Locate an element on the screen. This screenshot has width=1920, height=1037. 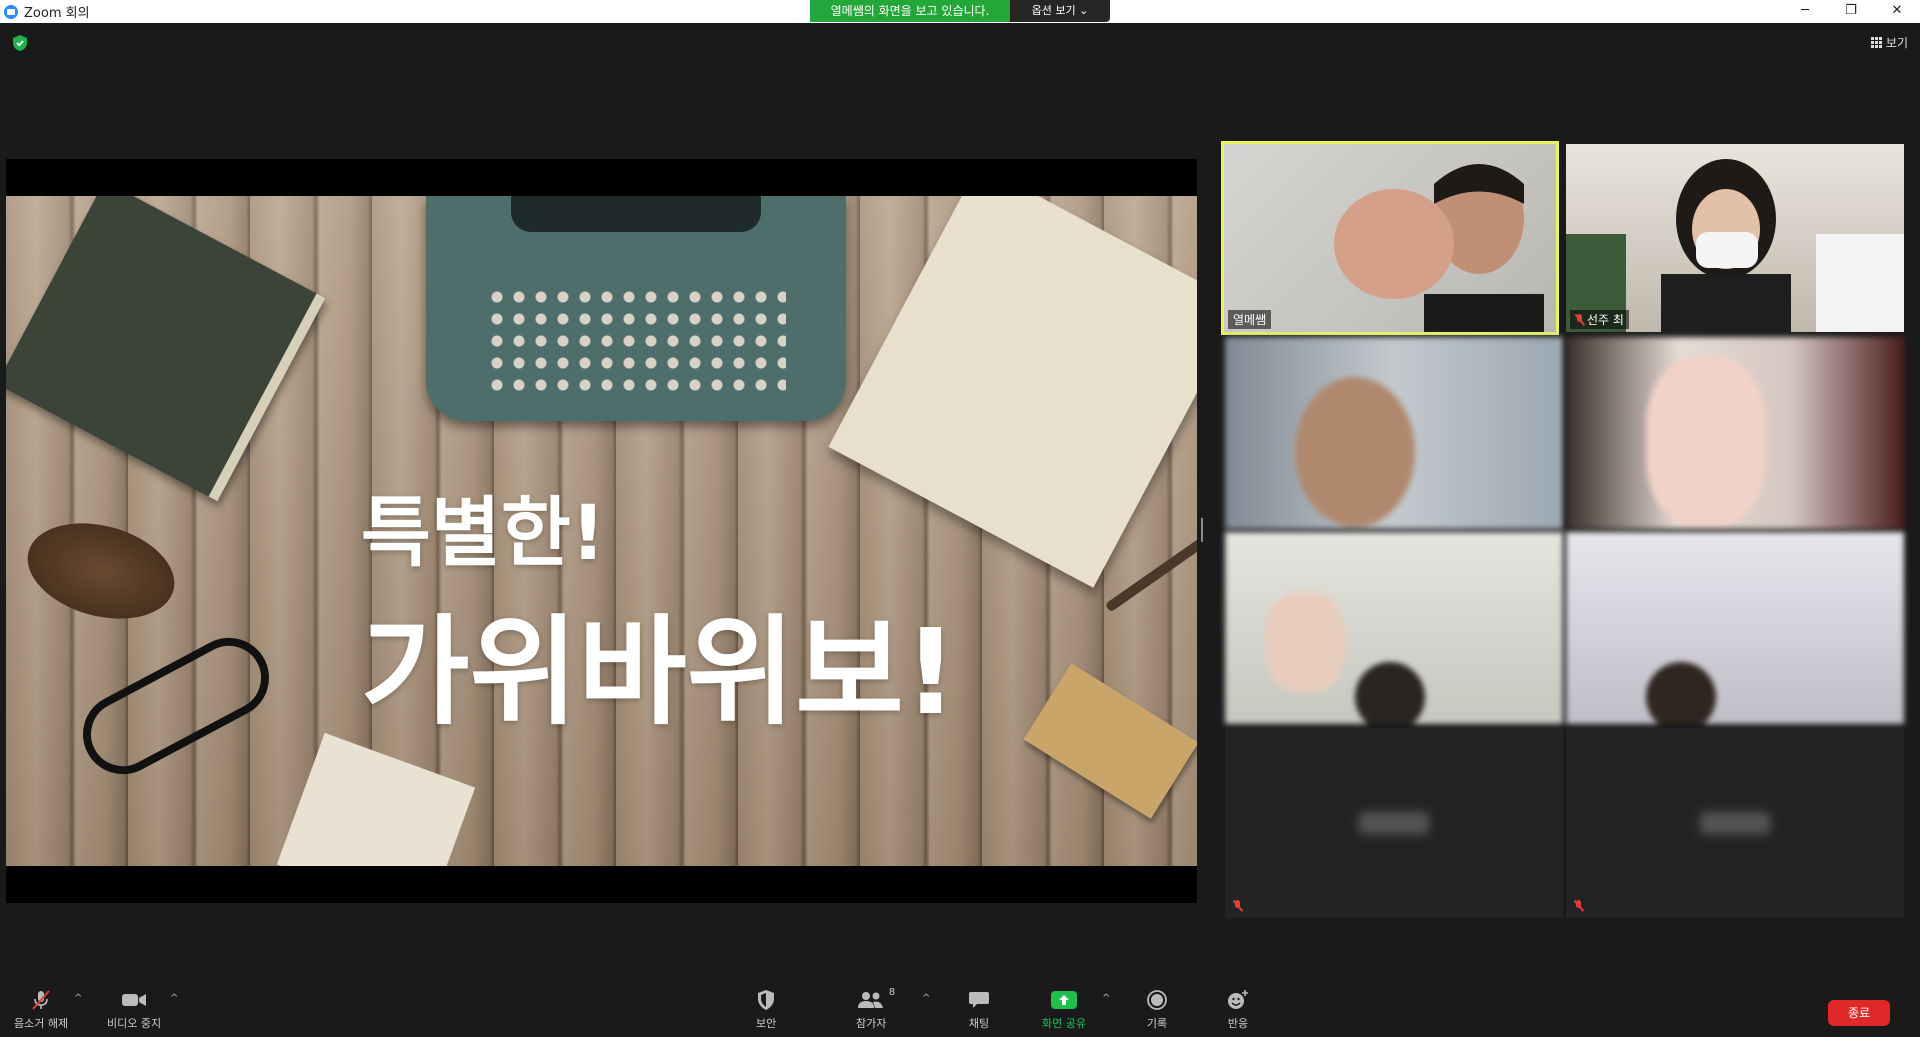
pinecone-image is located at coordinates (101, 571).